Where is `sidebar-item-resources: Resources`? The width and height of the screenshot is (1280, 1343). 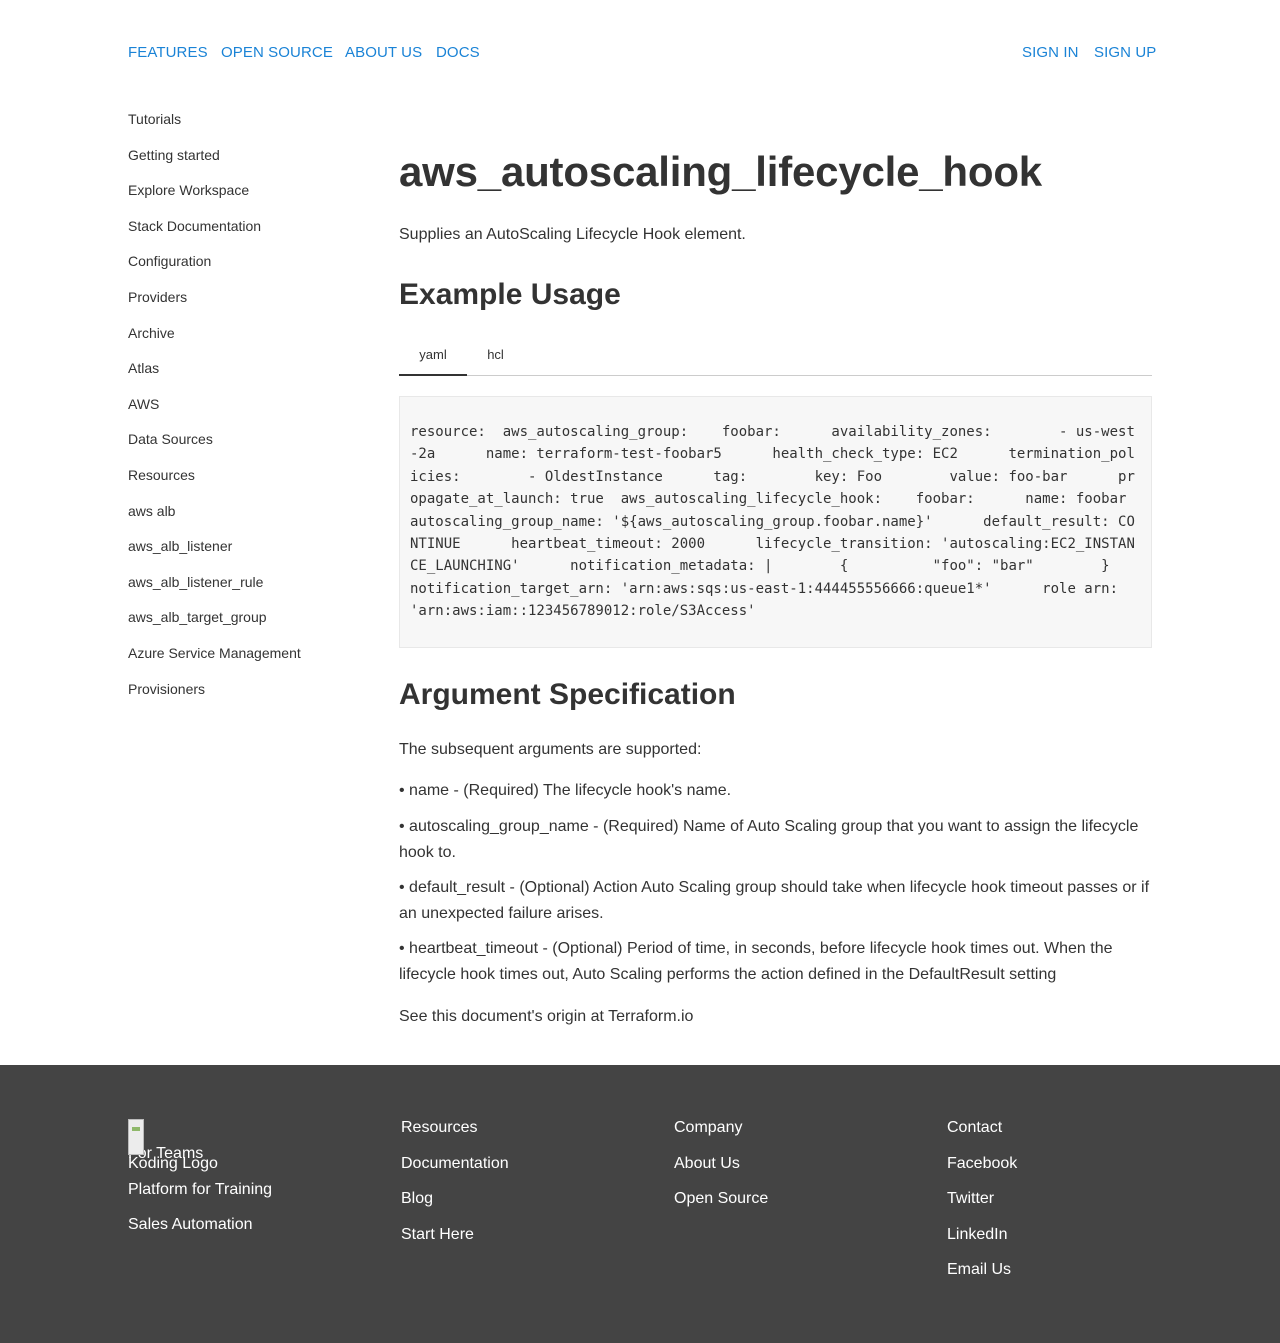 sidebar-item-resources: Resources is located at coordinates (248, 485).